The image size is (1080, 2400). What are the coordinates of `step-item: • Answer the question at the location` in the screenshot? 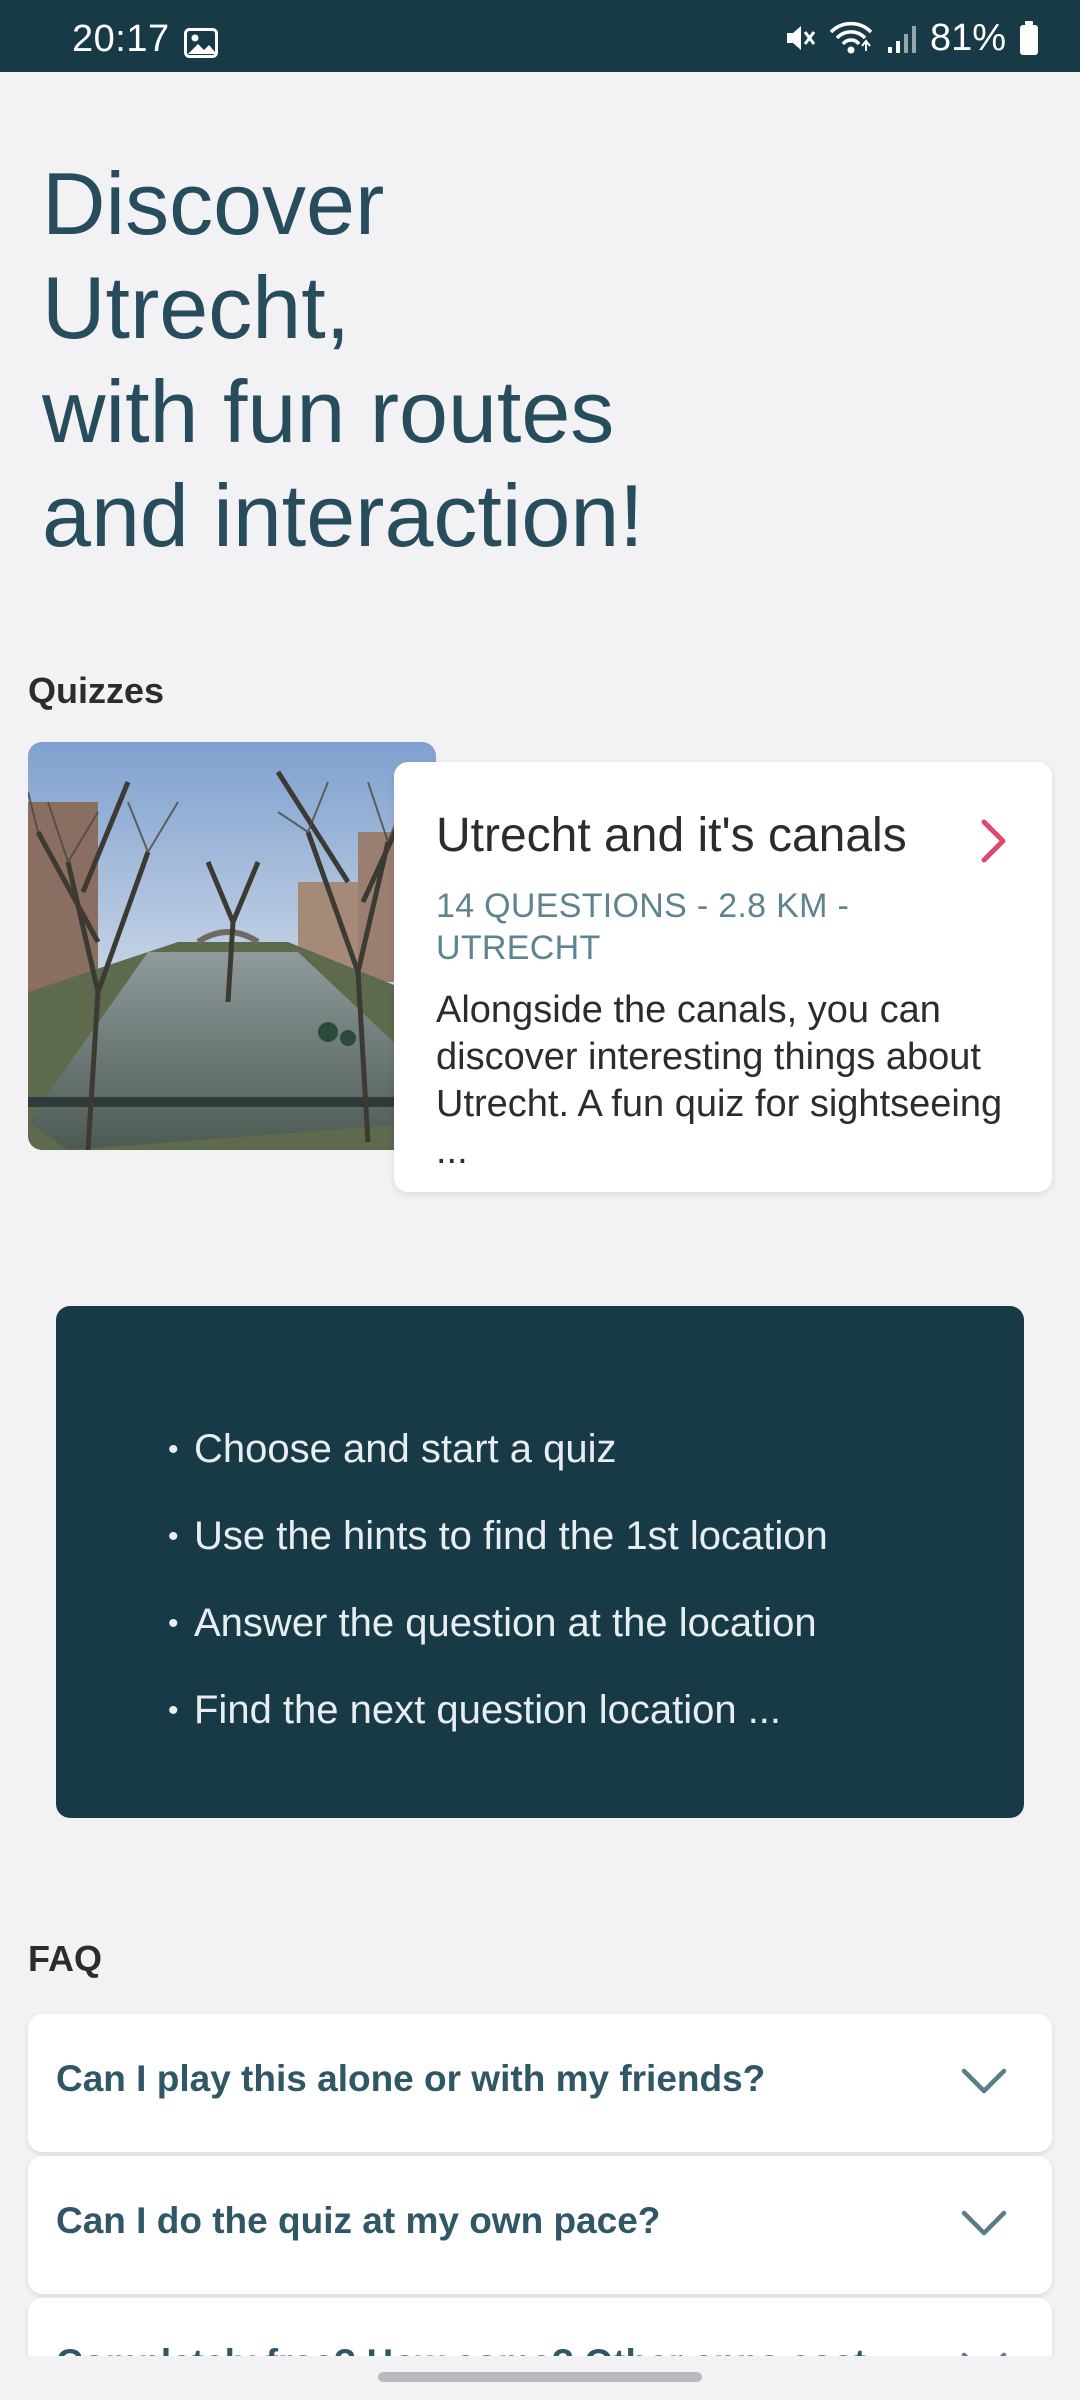 It's located at (492, 1623).